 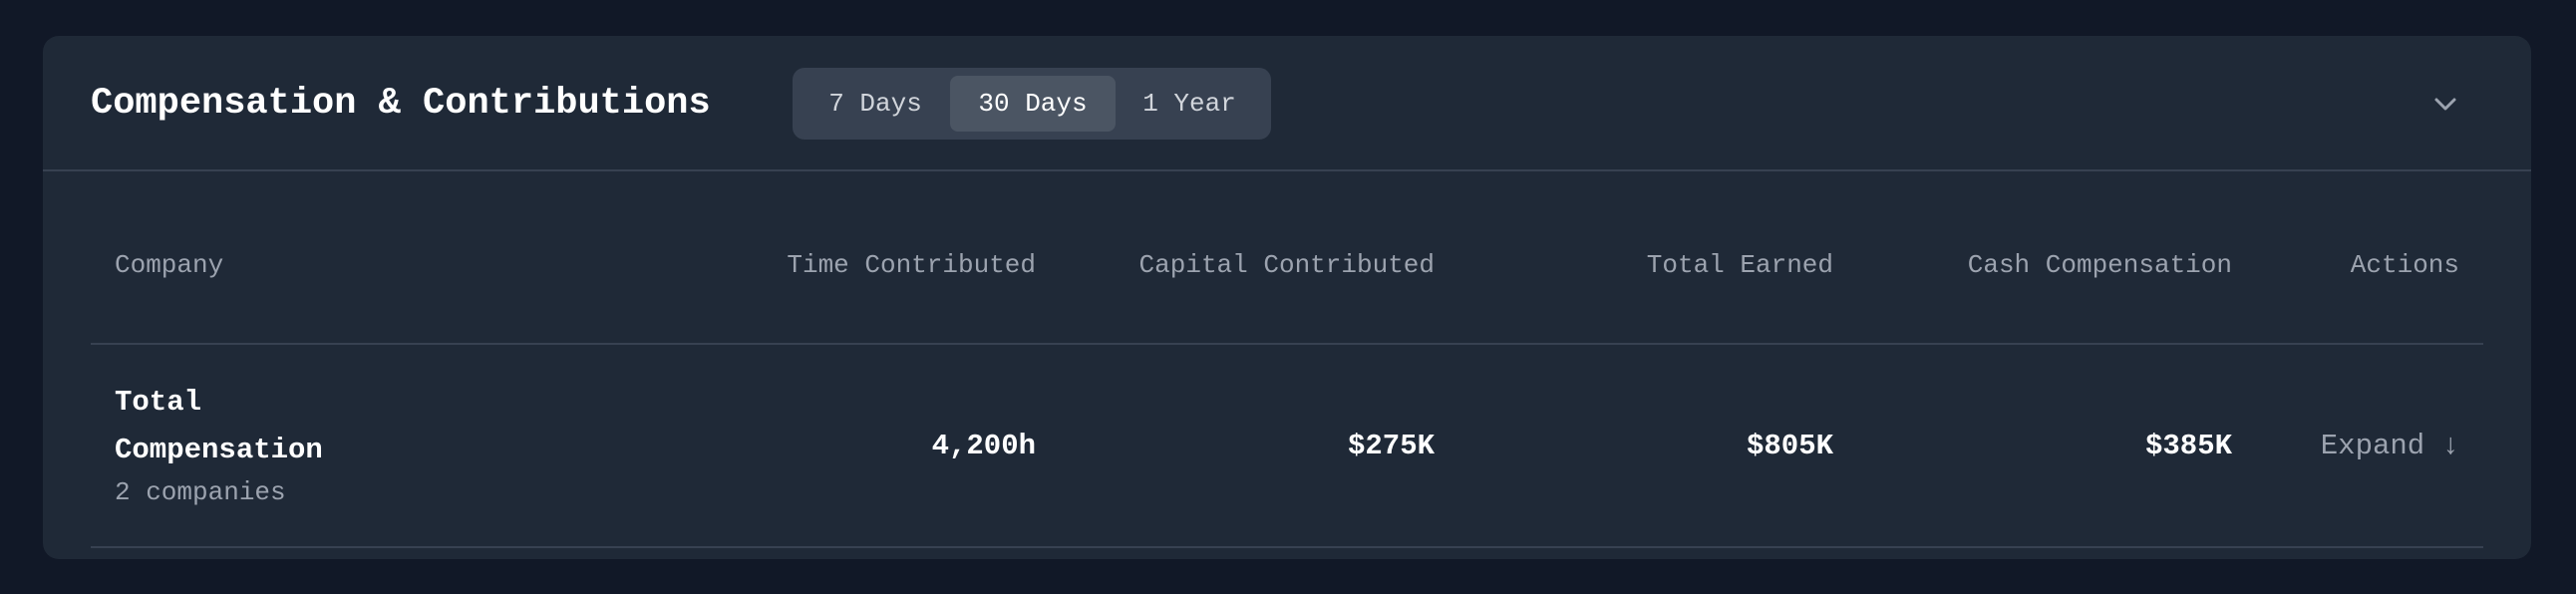 What do you see at coordinates (169, 265) in the screenshot?
I see `column-header-company: Company` at bounding box center [169, 265].